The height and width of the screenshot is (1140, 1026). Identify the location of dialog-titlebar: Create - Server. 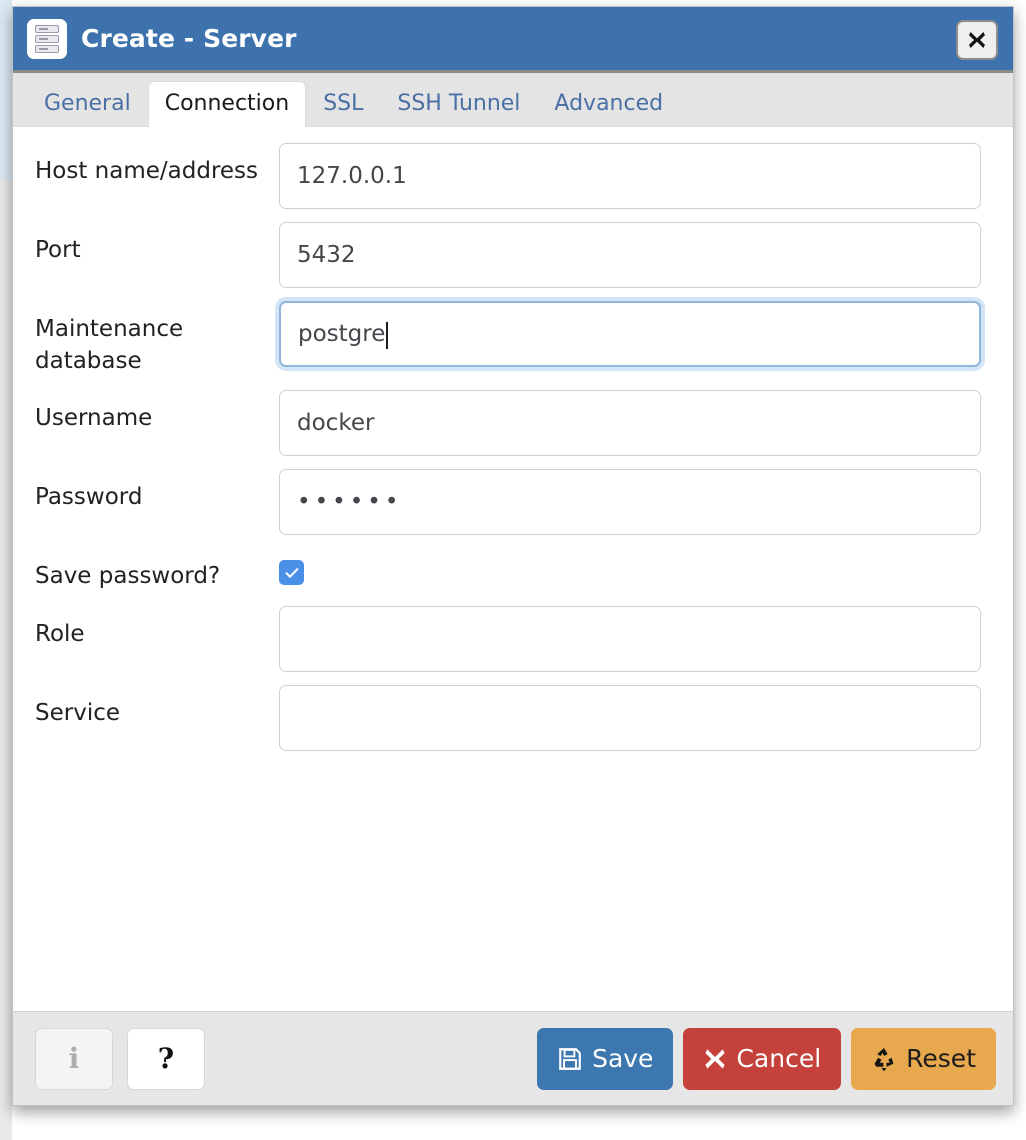
(513, 40).